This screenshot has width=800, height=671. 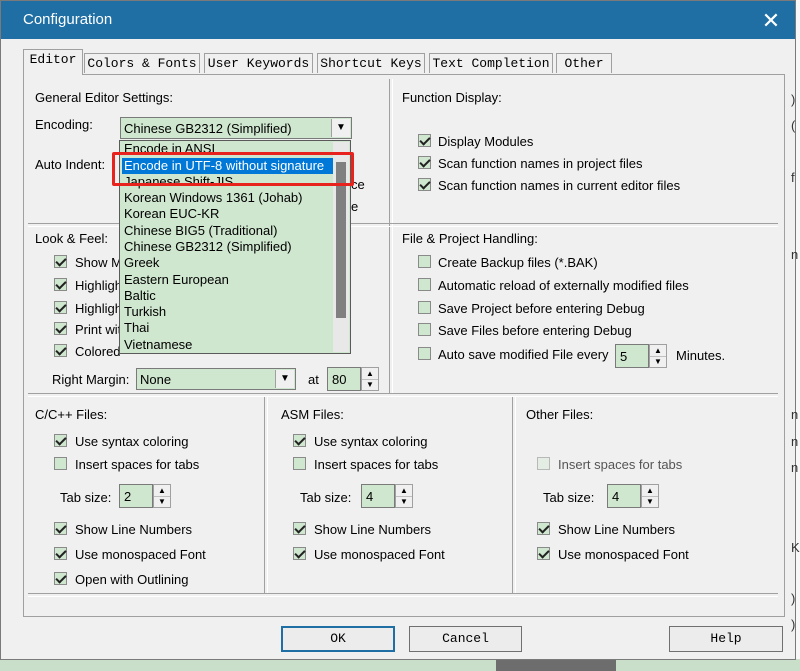 What do you see at coordinates (132, 441) in the screenshot?
I see `cpp-syntax-label: Use syntax coloring` at bounding box center [132, 441].